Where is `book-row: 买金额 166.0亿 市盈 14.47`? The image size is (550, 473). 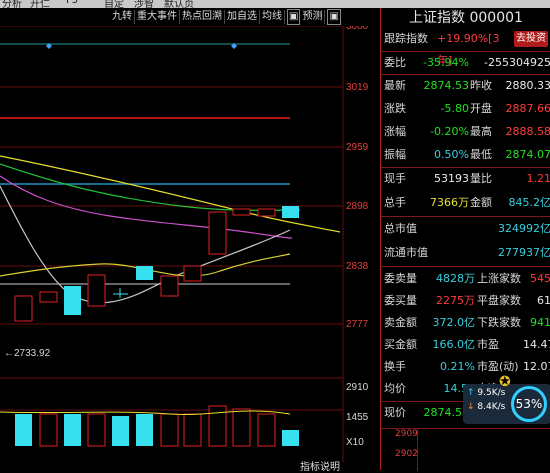
book-row: 买金额 166.0亿 市盈 14.47 is located at coordinates (465, 345).